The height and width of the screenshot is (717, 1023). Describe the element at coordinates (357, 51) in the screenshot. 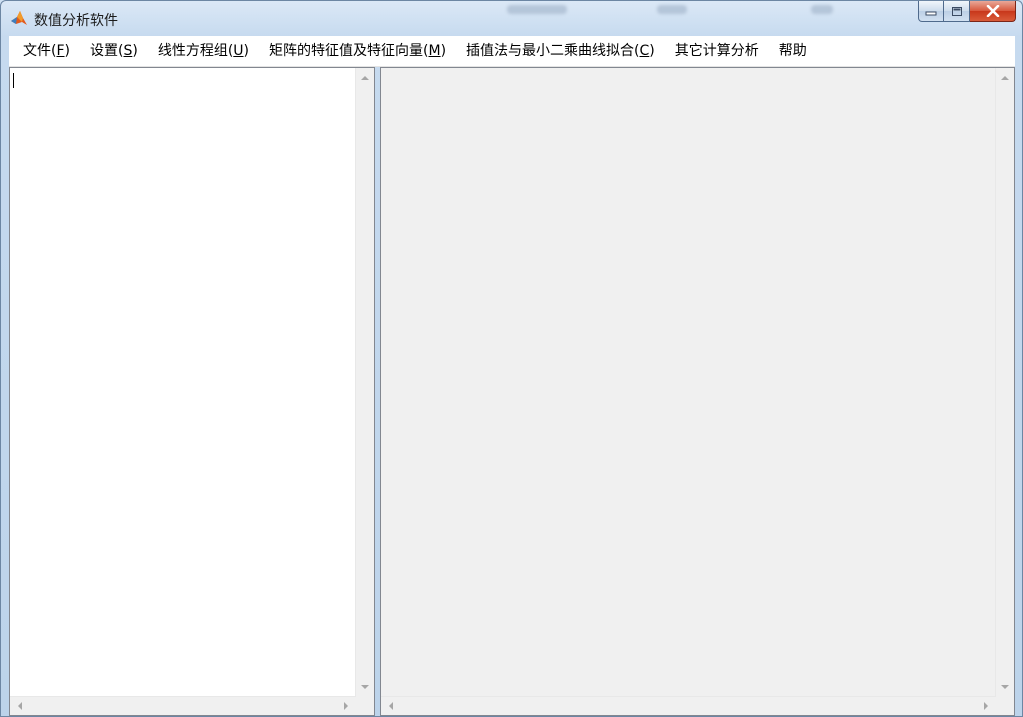

I see `menu-eigen: 矩阵的特征值及特征向量(M)` at that location.